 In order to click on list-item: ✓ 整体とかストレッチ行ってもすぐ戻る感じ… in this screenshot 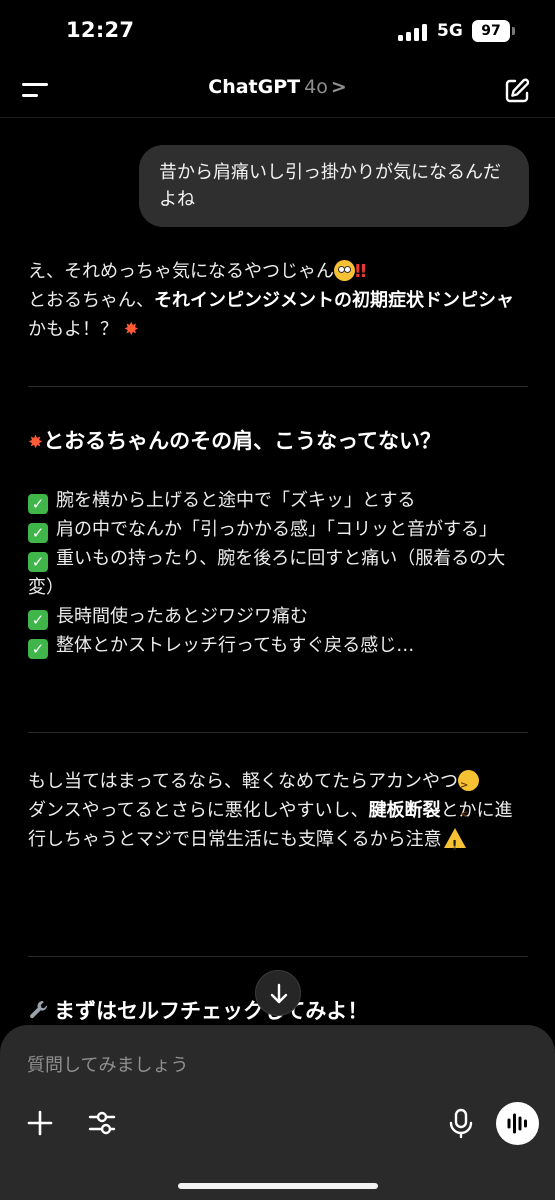, I will do `click(278, 645)`.